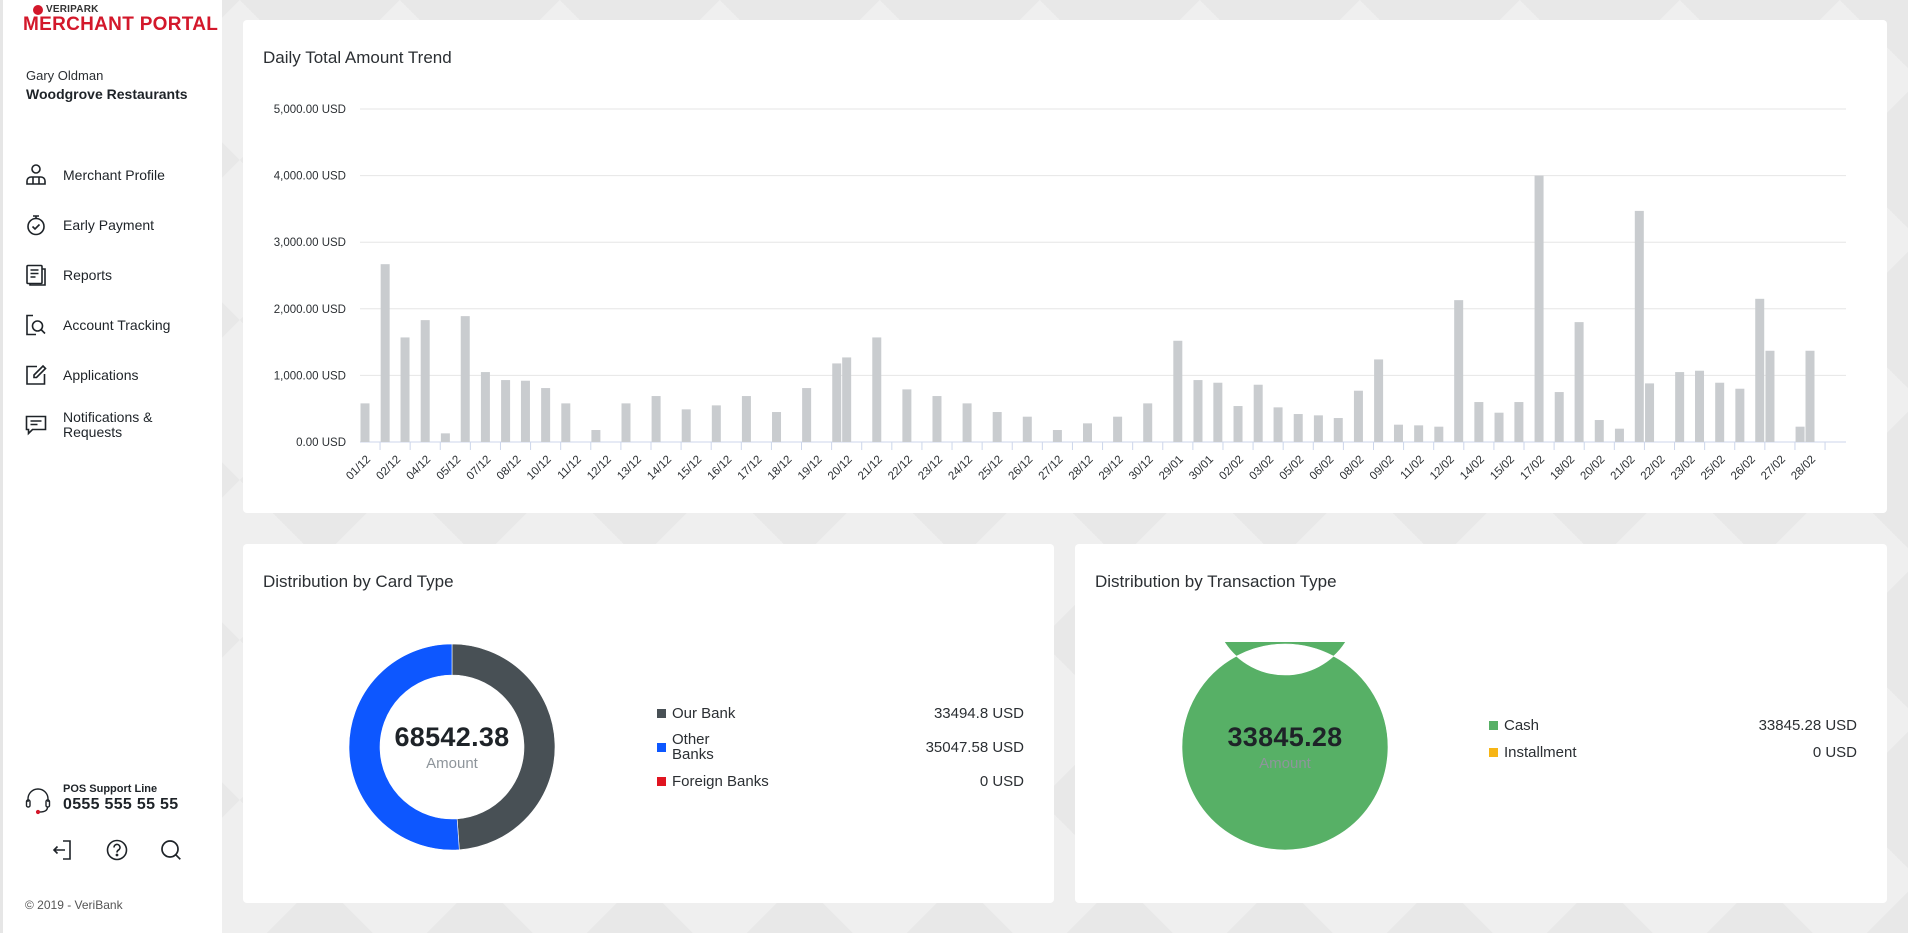 The image size is (1908, 933). Describe the element at coordinates (110, 789) in the screenshot. I see `support-label: POS Support Line` at that location.